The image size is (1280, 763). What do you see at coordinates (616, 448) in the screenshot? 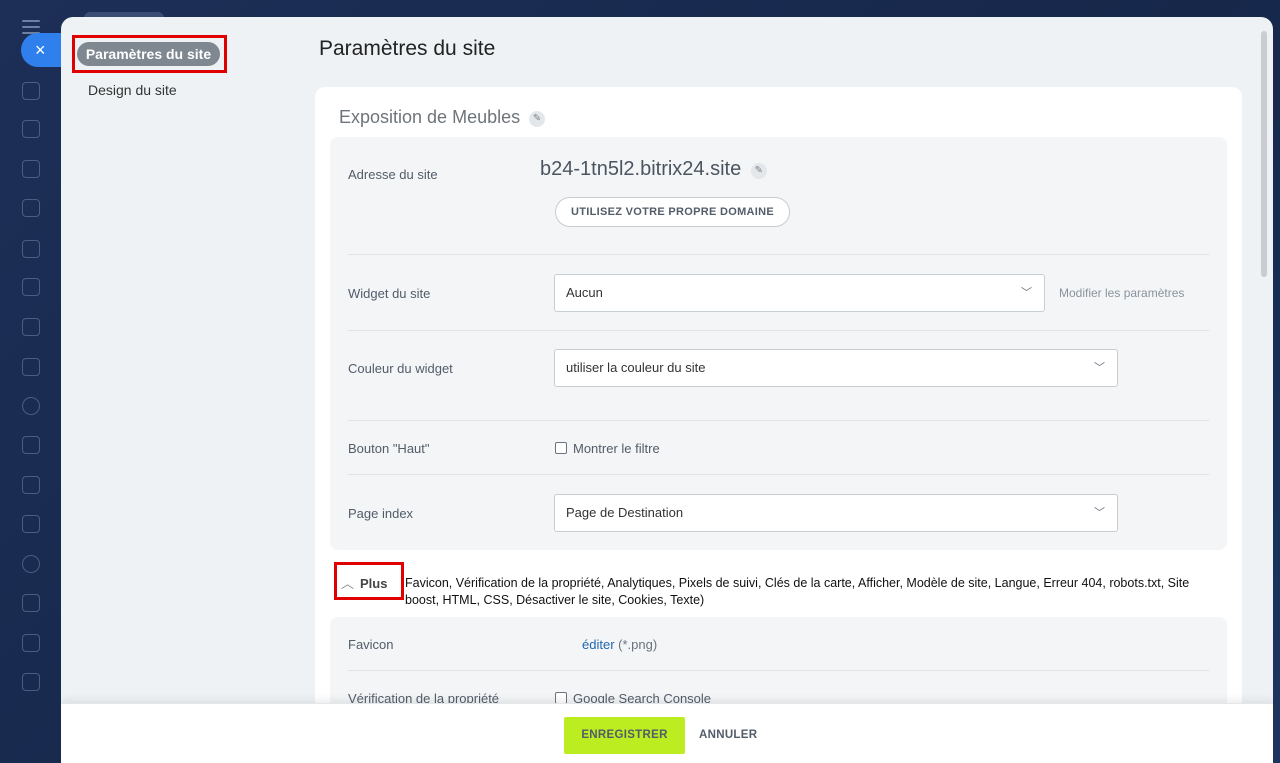
I see `top-button-checkbox-label: Montrer le filtre` at bounding box center [616, 448].